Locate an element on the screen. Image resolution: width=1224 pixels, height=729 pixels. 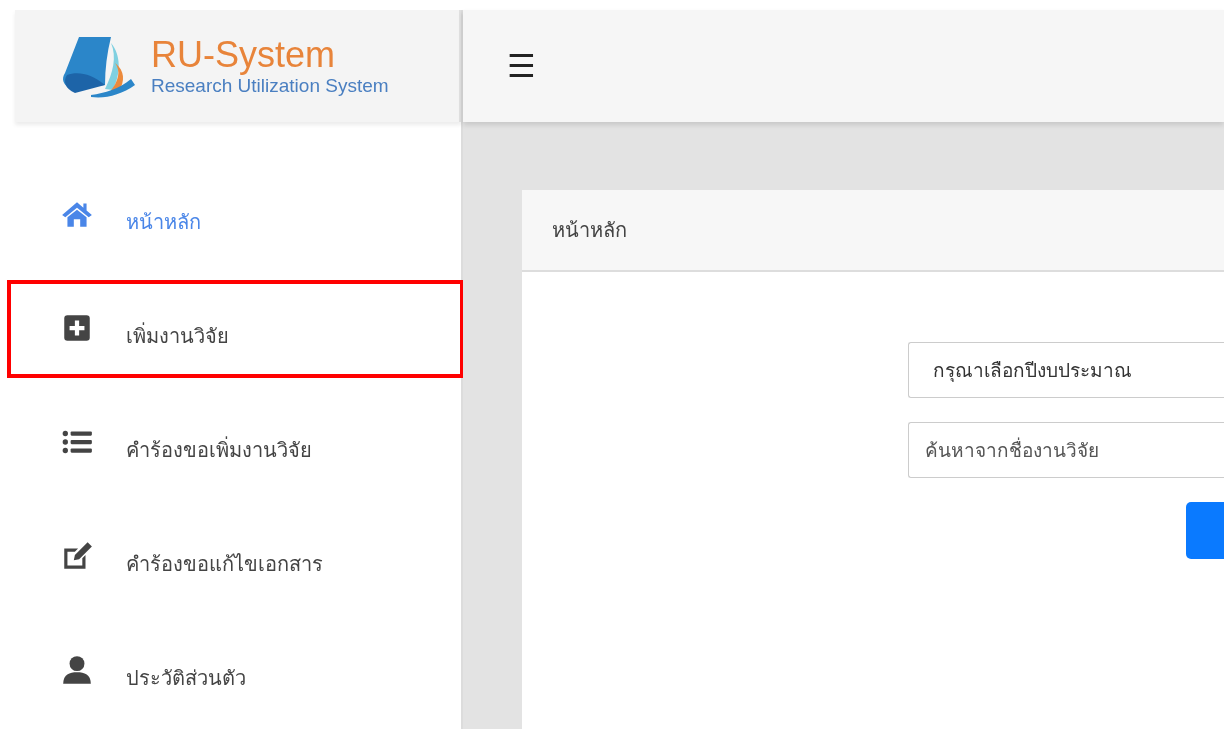
brand-title: RU-System is located at coordinates (243, 55).